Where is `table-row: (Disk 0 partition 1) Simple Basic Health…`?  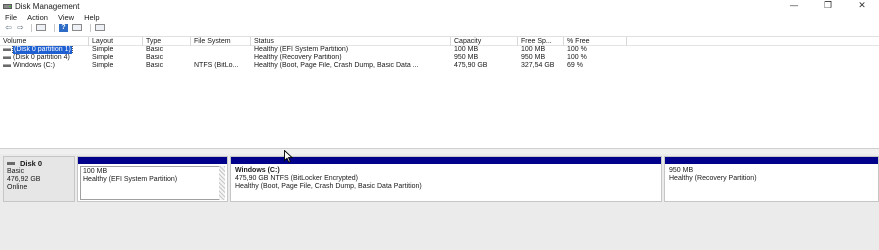
table-row: (Disk 0 partition 1) Simple Basic Health… is located at coordinates (439, 50).